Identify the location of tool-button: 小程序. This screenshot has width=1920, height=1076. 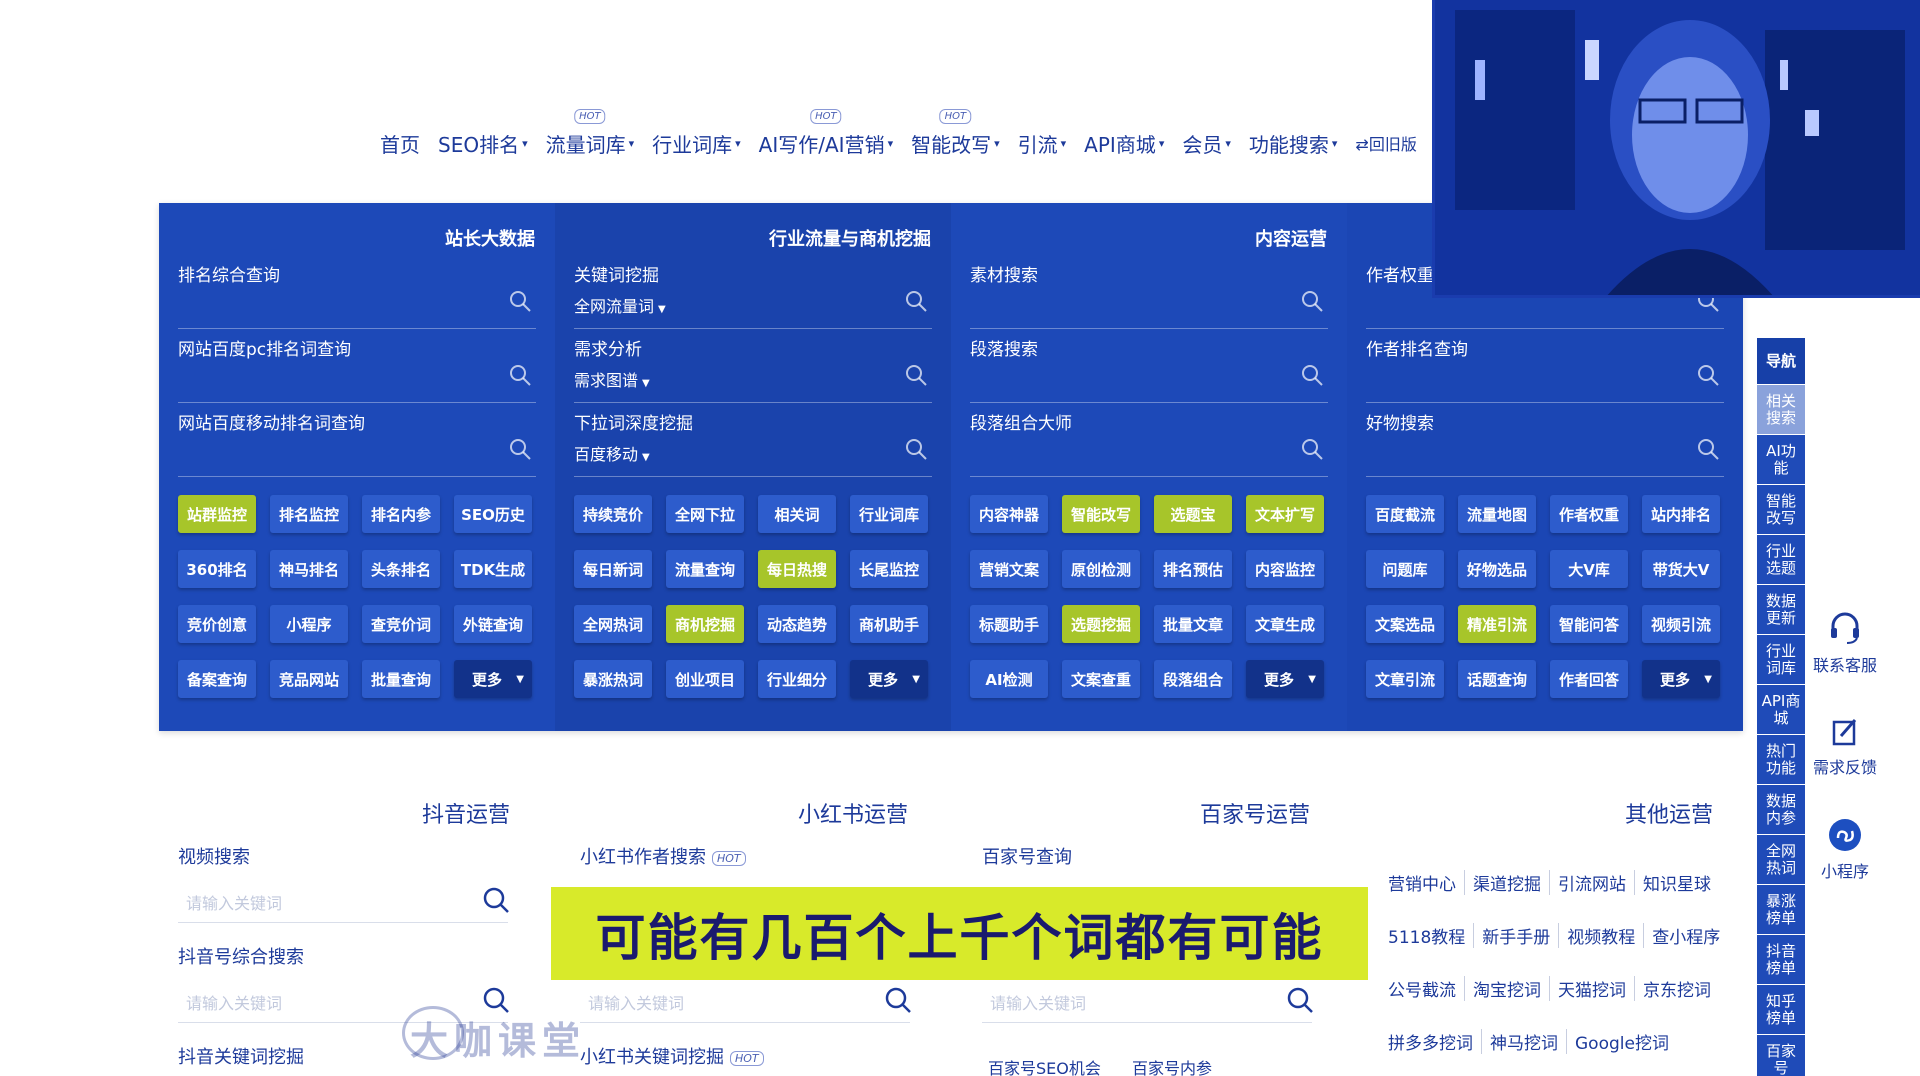
(309, 624).